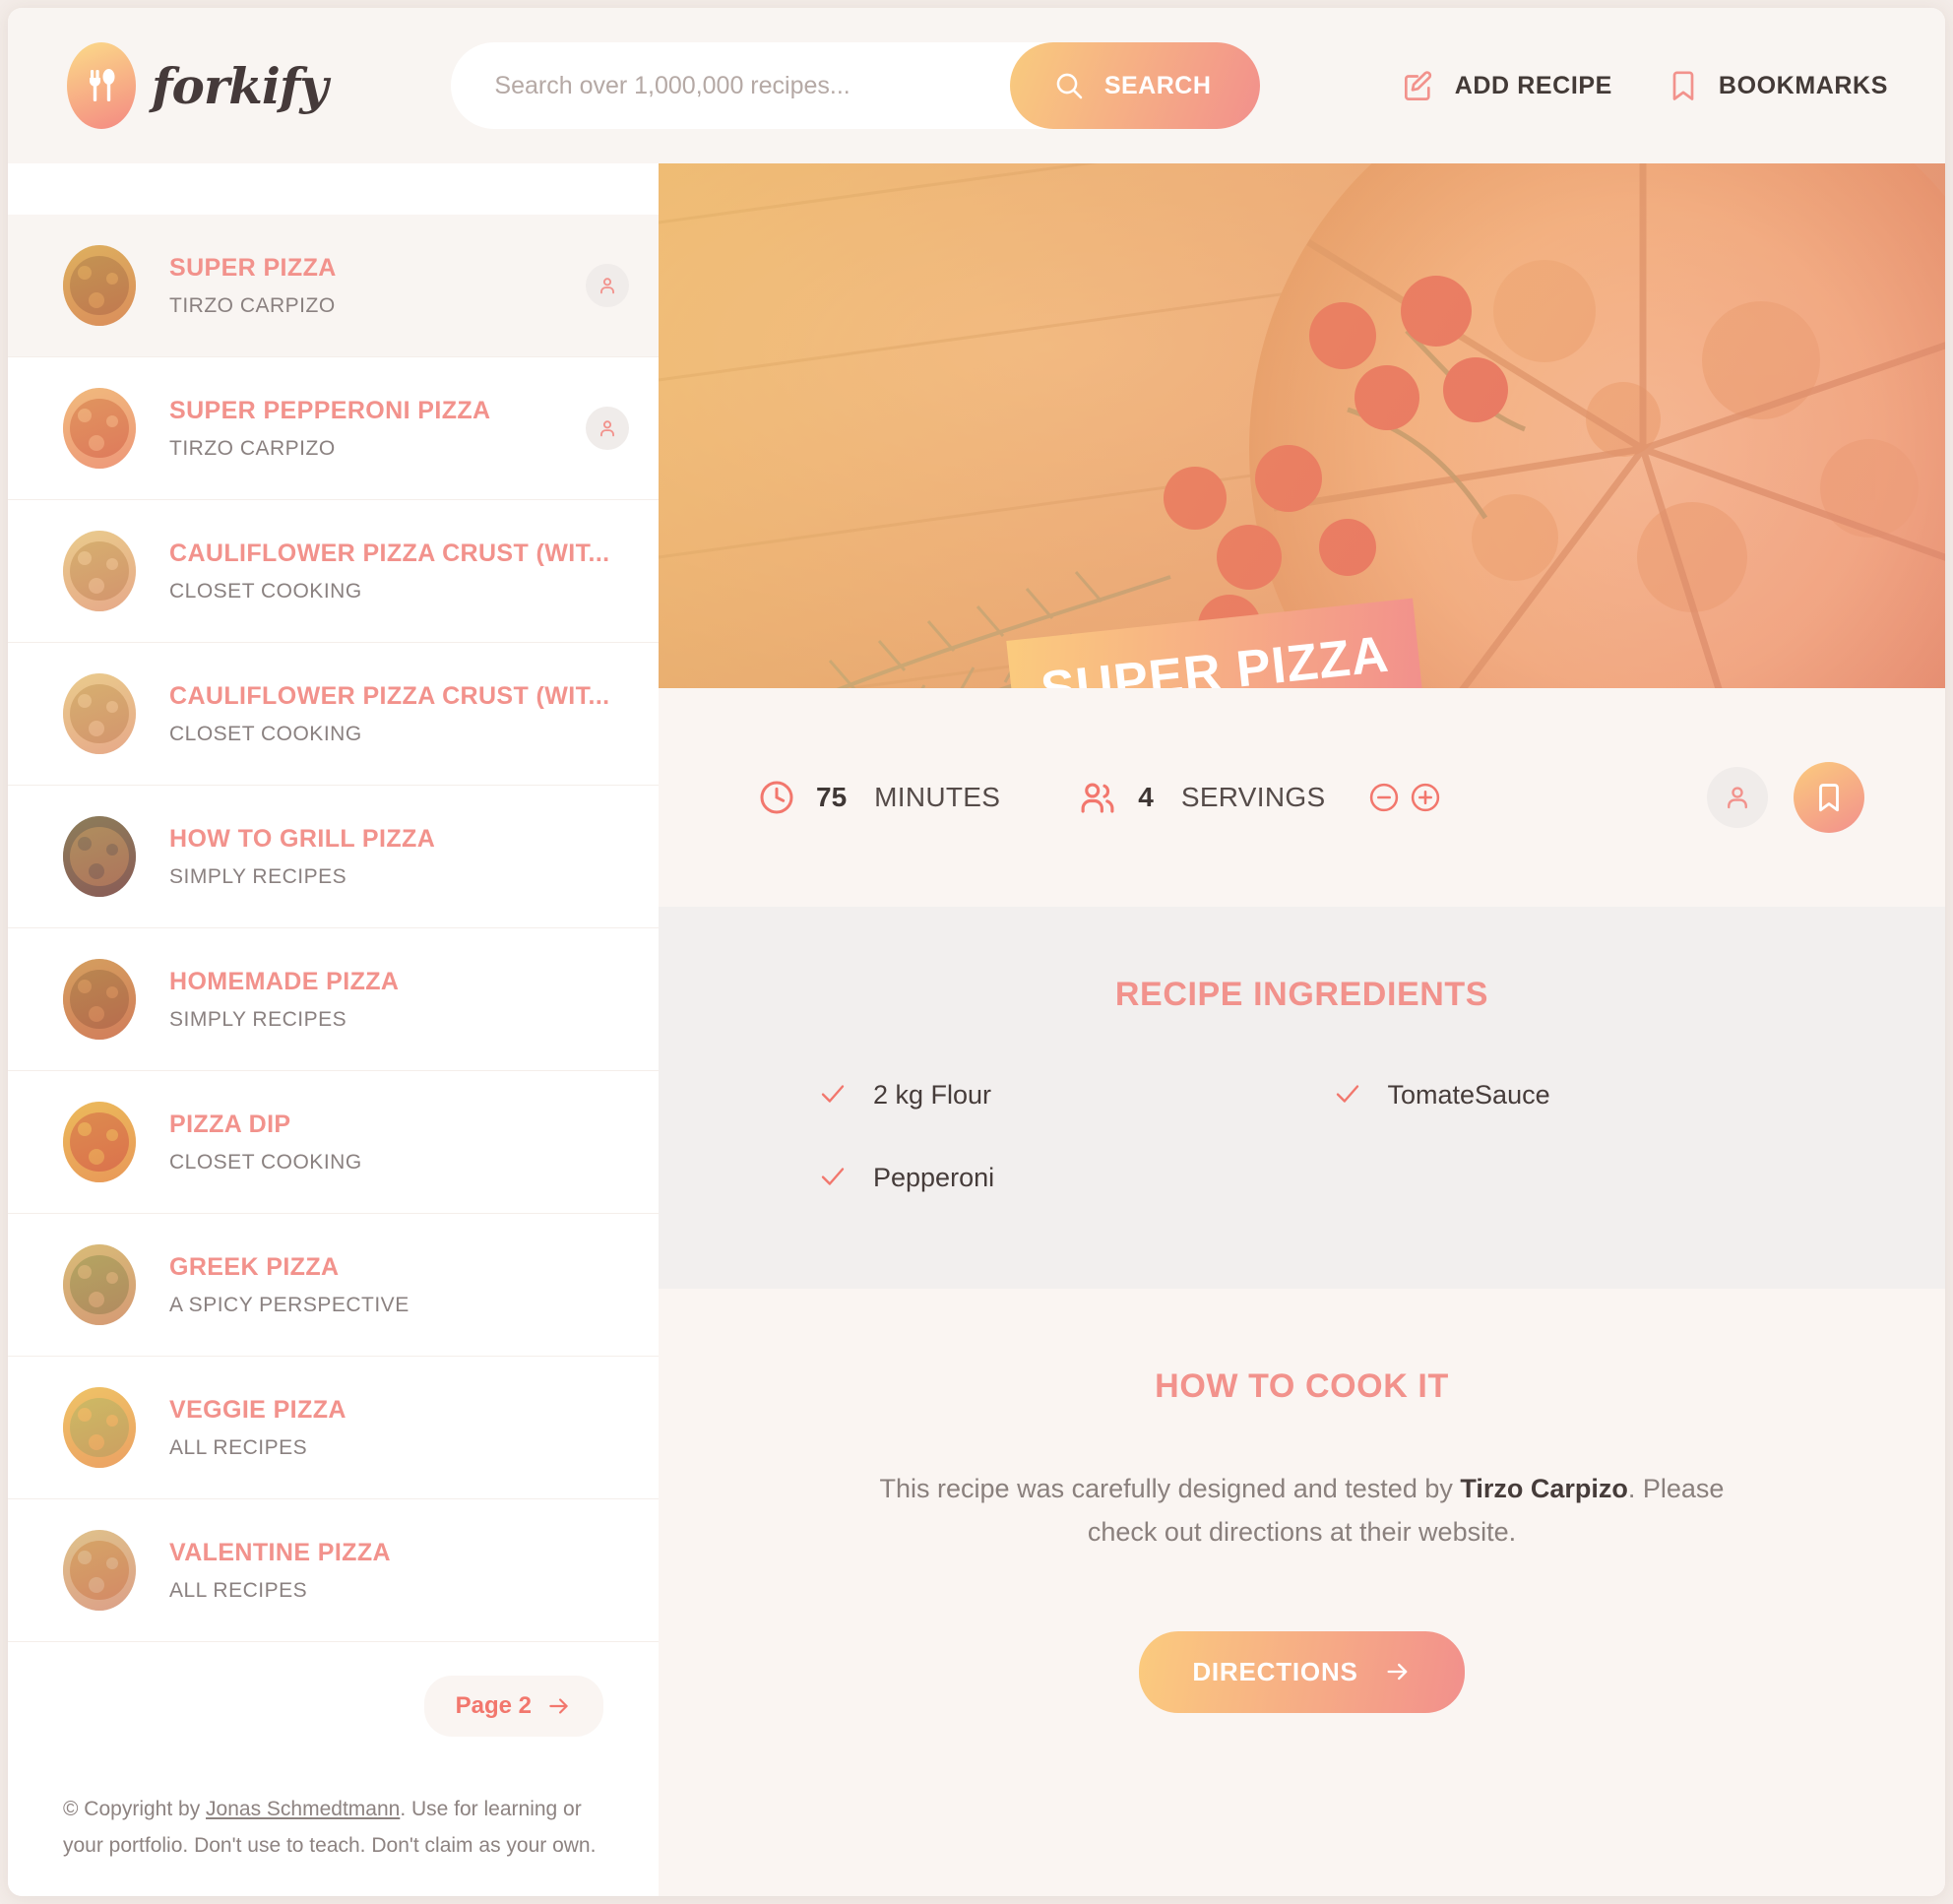 This screenshot has width=1953, height=1904. Describe the element at coordinates (135, 1809) in the screenshot. I see `copyright-prefix: © Copyright by` at that location.